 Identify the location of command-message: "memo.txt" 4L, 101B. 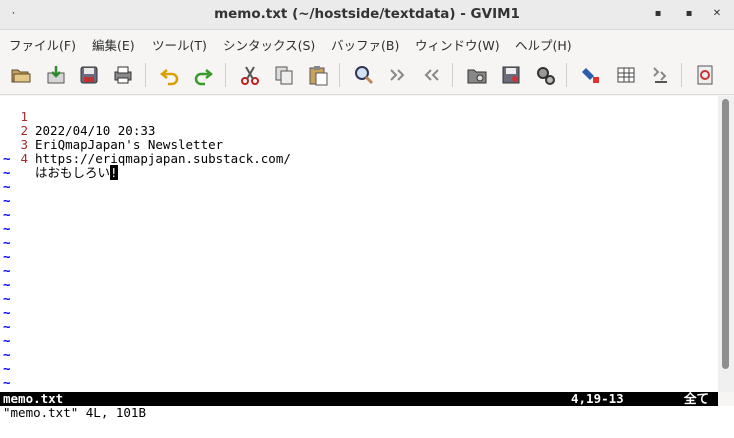
(74, 412).